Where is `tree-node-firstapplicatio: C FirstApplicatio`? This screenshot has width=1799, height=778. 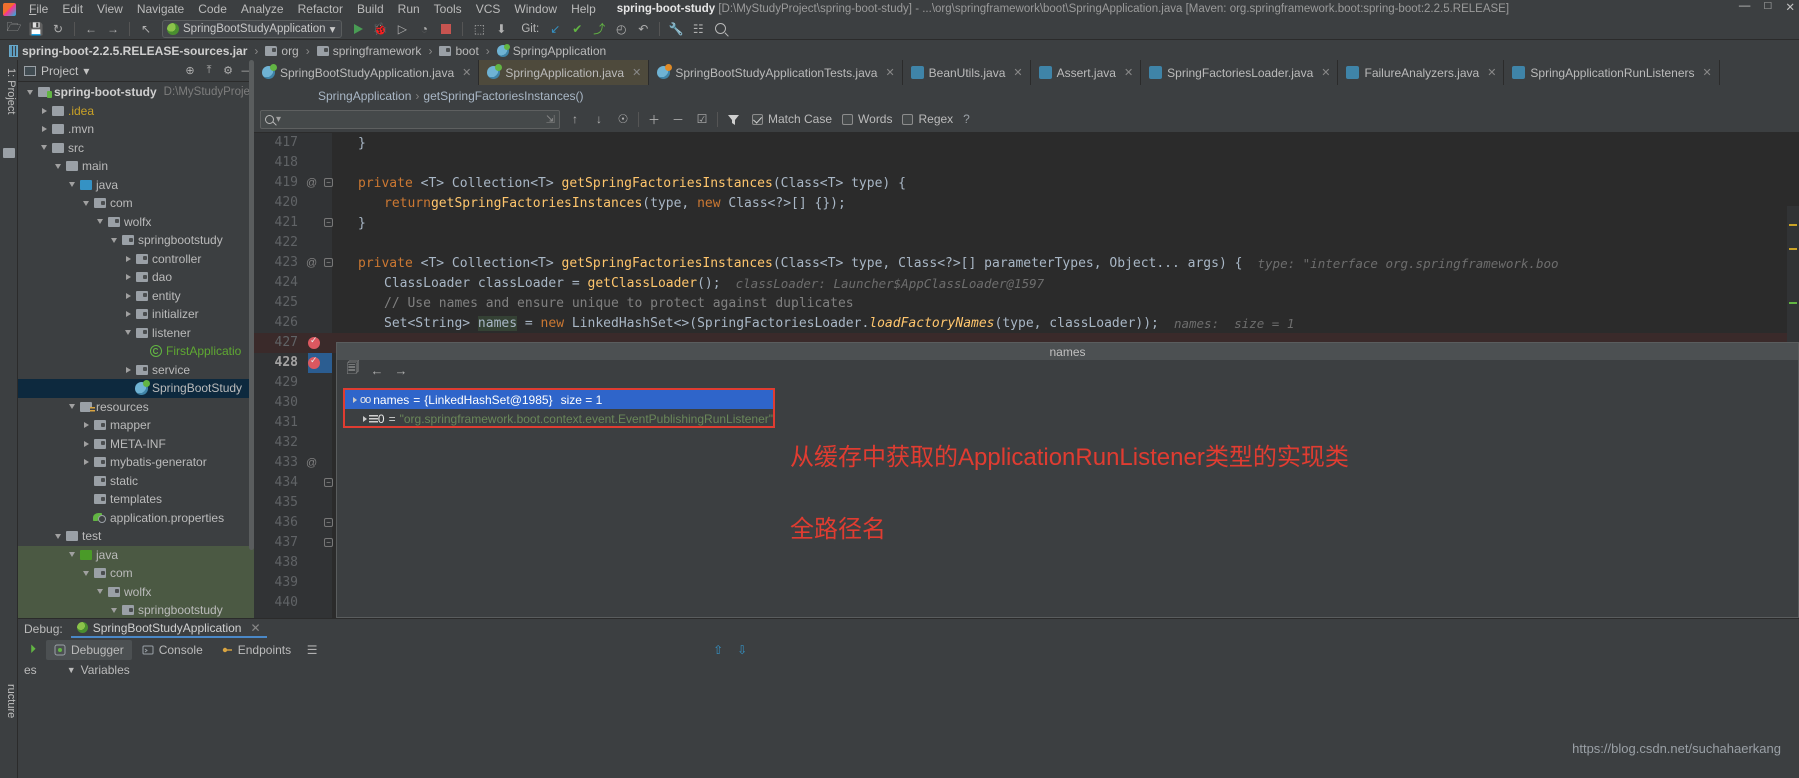 tree-node-firstapplicatio: C FirstApplicatio is located at coordinates (136, 351).